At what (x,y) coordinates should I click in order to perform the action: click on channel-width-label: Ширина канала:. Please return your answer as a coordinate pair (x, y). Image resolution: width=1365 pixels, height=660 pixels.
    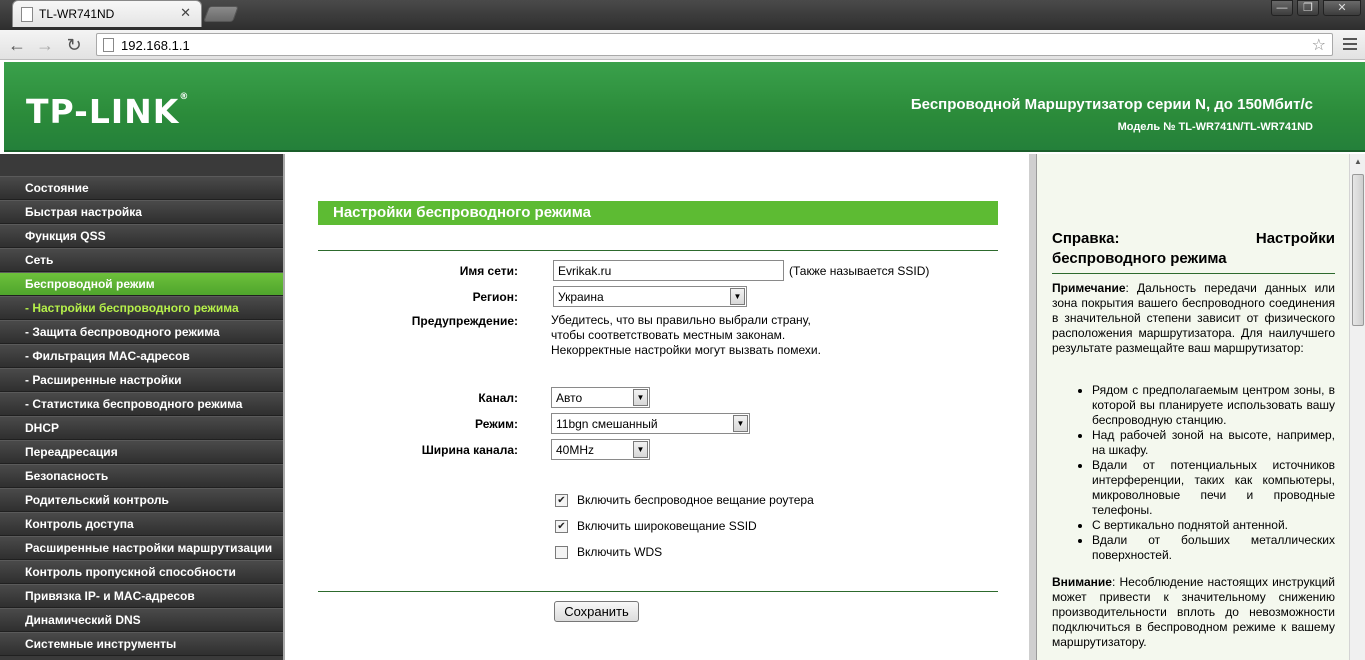
    Looking at the image, I should click on (469, 450).